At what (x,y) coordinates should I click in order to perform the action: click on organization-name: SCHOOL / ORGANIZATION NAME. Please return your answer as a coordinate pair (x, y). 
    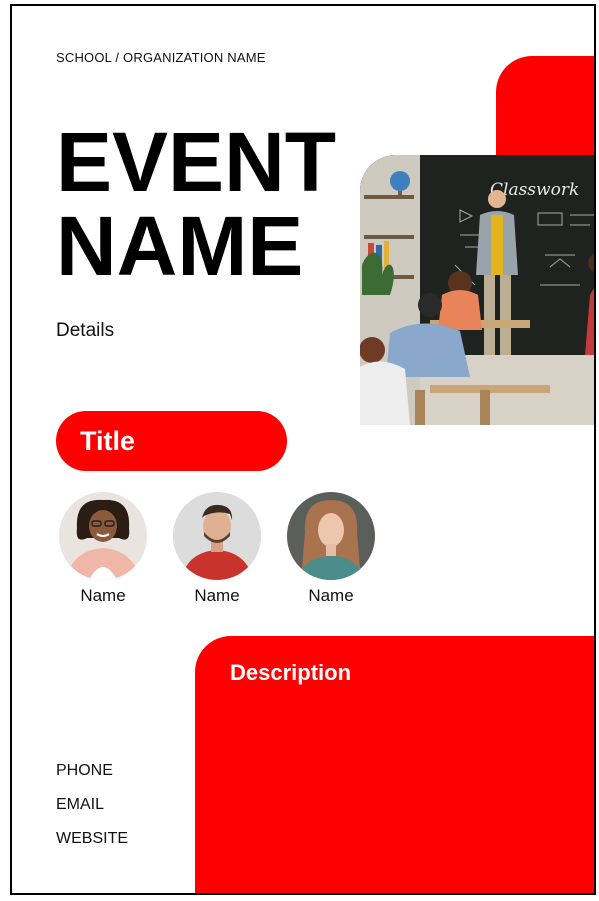
    Looking at the image, I should click on (161, 57).